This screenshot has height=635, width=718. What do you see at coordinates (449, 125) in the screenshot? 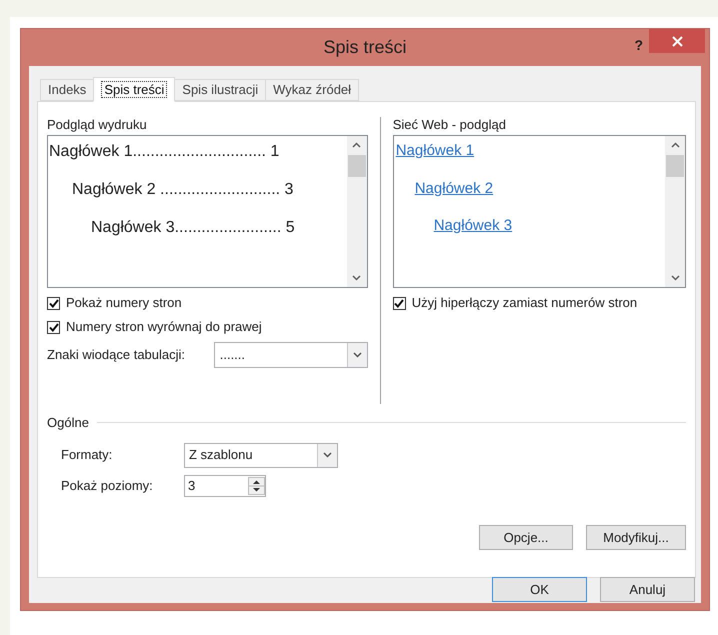
I see `section-label: Sieć Web - podgląd` at bounding box center [449, 125].